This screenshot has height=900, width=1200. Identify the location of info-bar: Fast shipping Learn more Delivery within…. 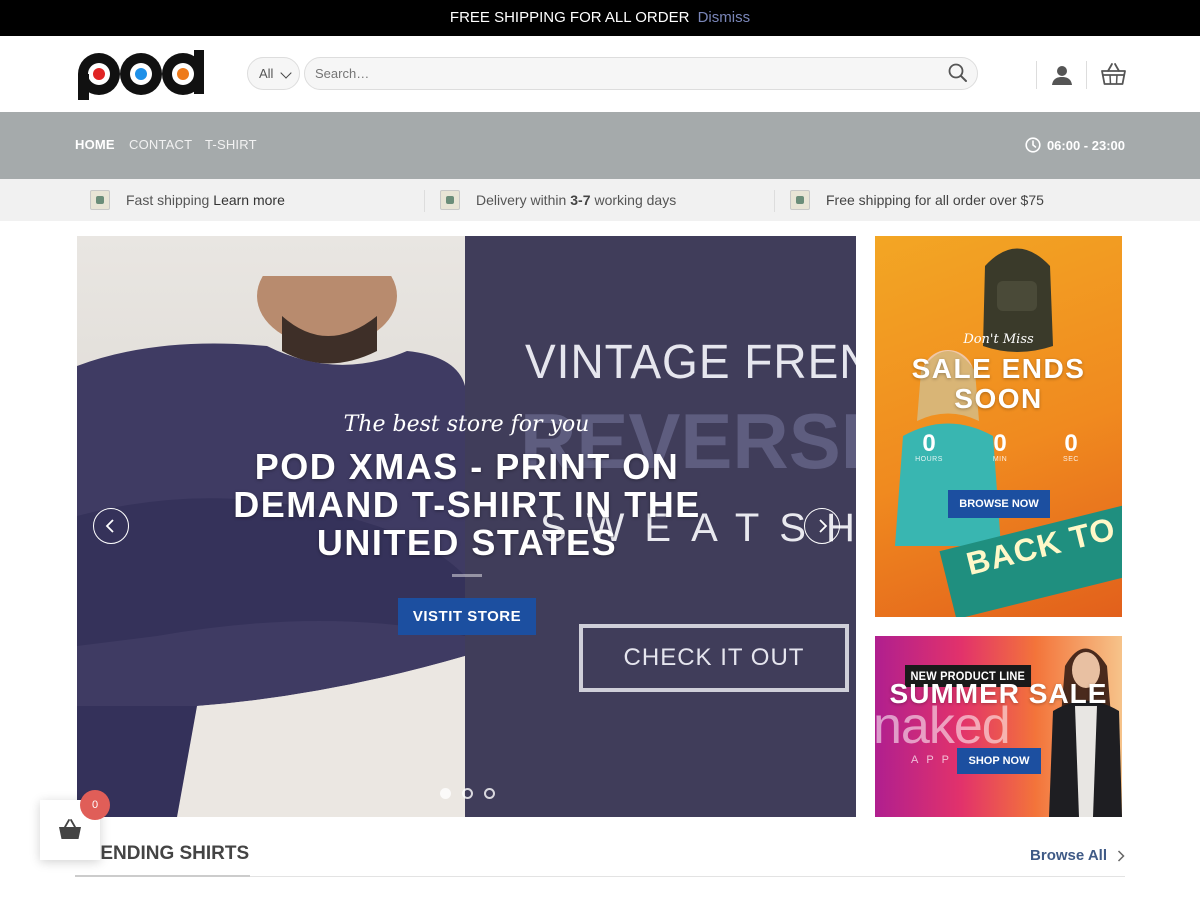
(600, 200).